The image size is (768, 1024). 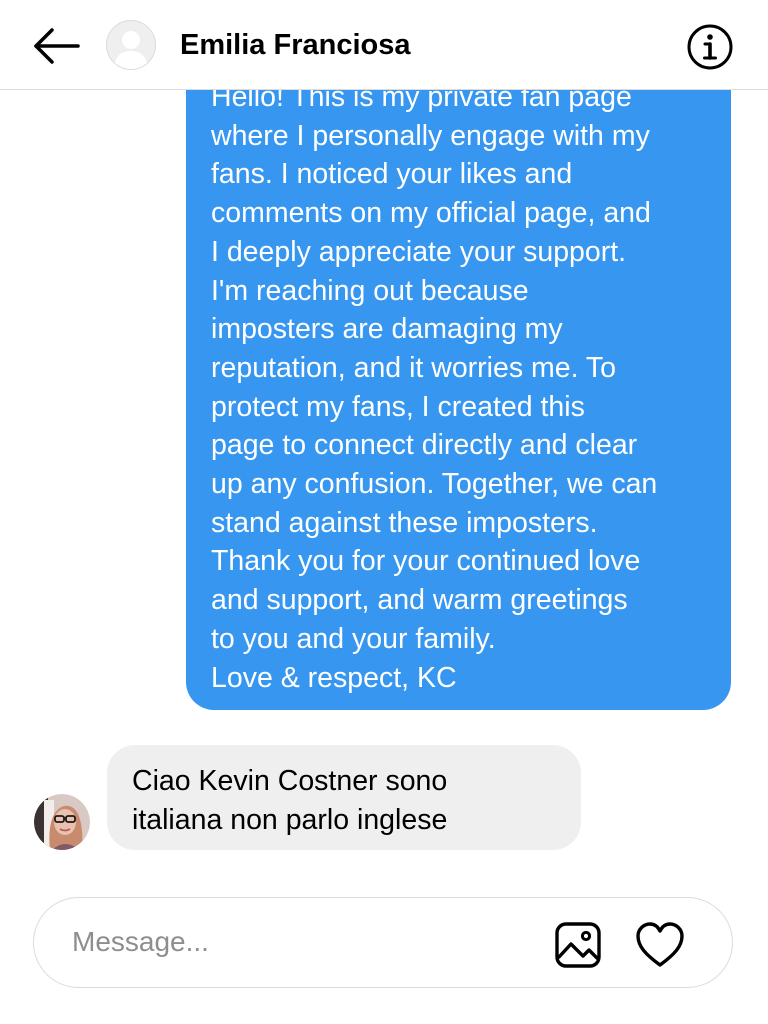 I want to click on sender-avatar, so click(x=62, y=822).